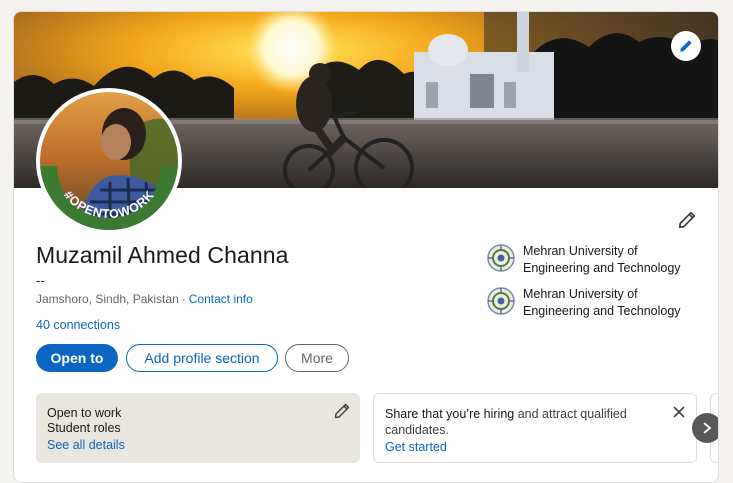 The image size is (733, 483). What do you see at coordinates (416, 447) in the screenshot?
I see `get-started-link: Get started` at bounding box center [416, 447].